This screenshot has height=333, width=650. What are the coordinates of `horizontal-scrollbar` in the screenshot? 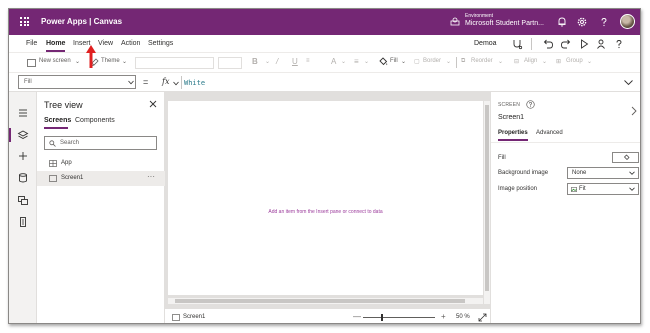 It's located at (325, 301).